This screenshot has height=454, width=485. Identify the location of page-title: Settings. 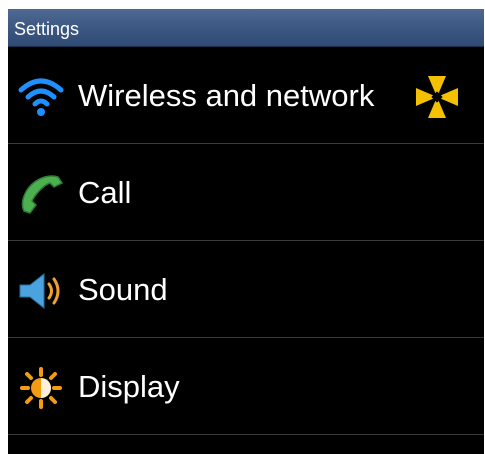
(47, 29).